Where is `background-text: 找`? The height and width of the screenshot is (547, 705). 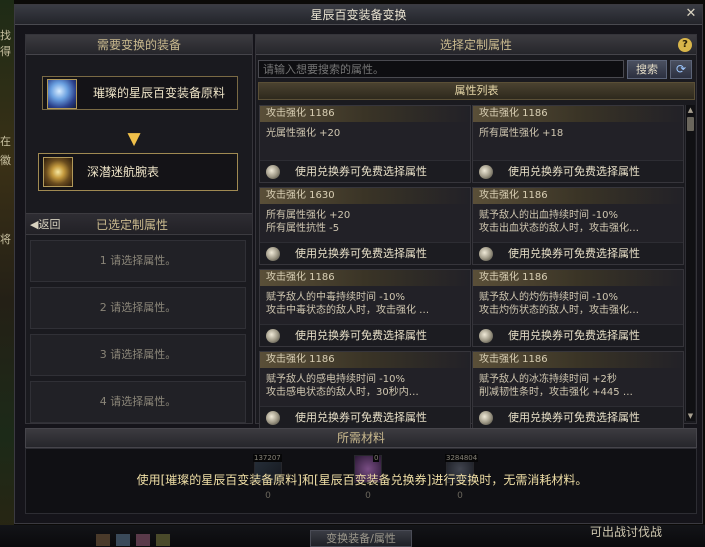 background-text: 找 is located at coordinates (5, 35).